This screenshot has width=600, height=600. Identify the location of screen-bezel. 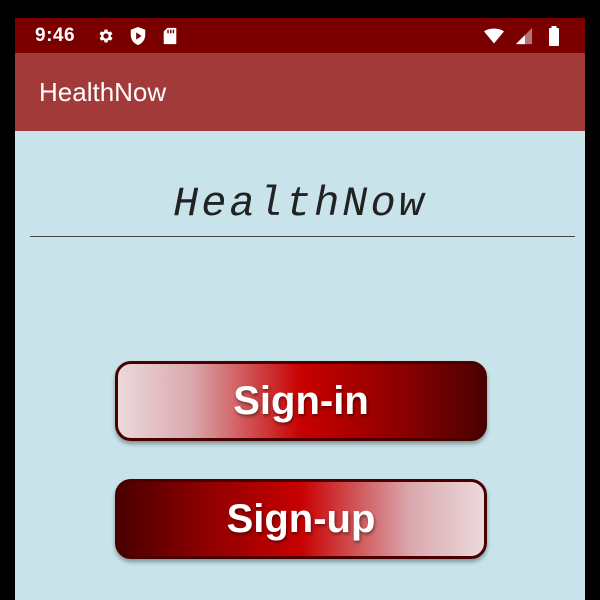
(300, 9).